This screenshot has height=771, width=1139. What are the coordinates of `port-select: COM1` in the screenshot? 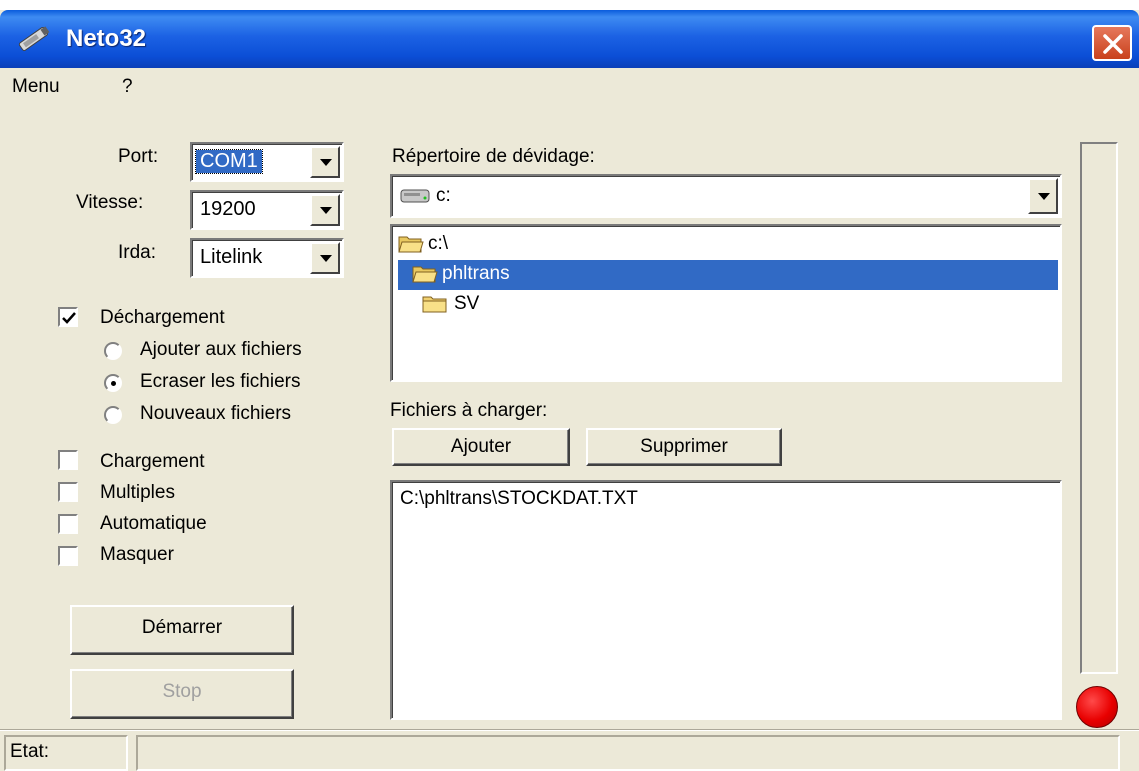 It's located at (267, 162).